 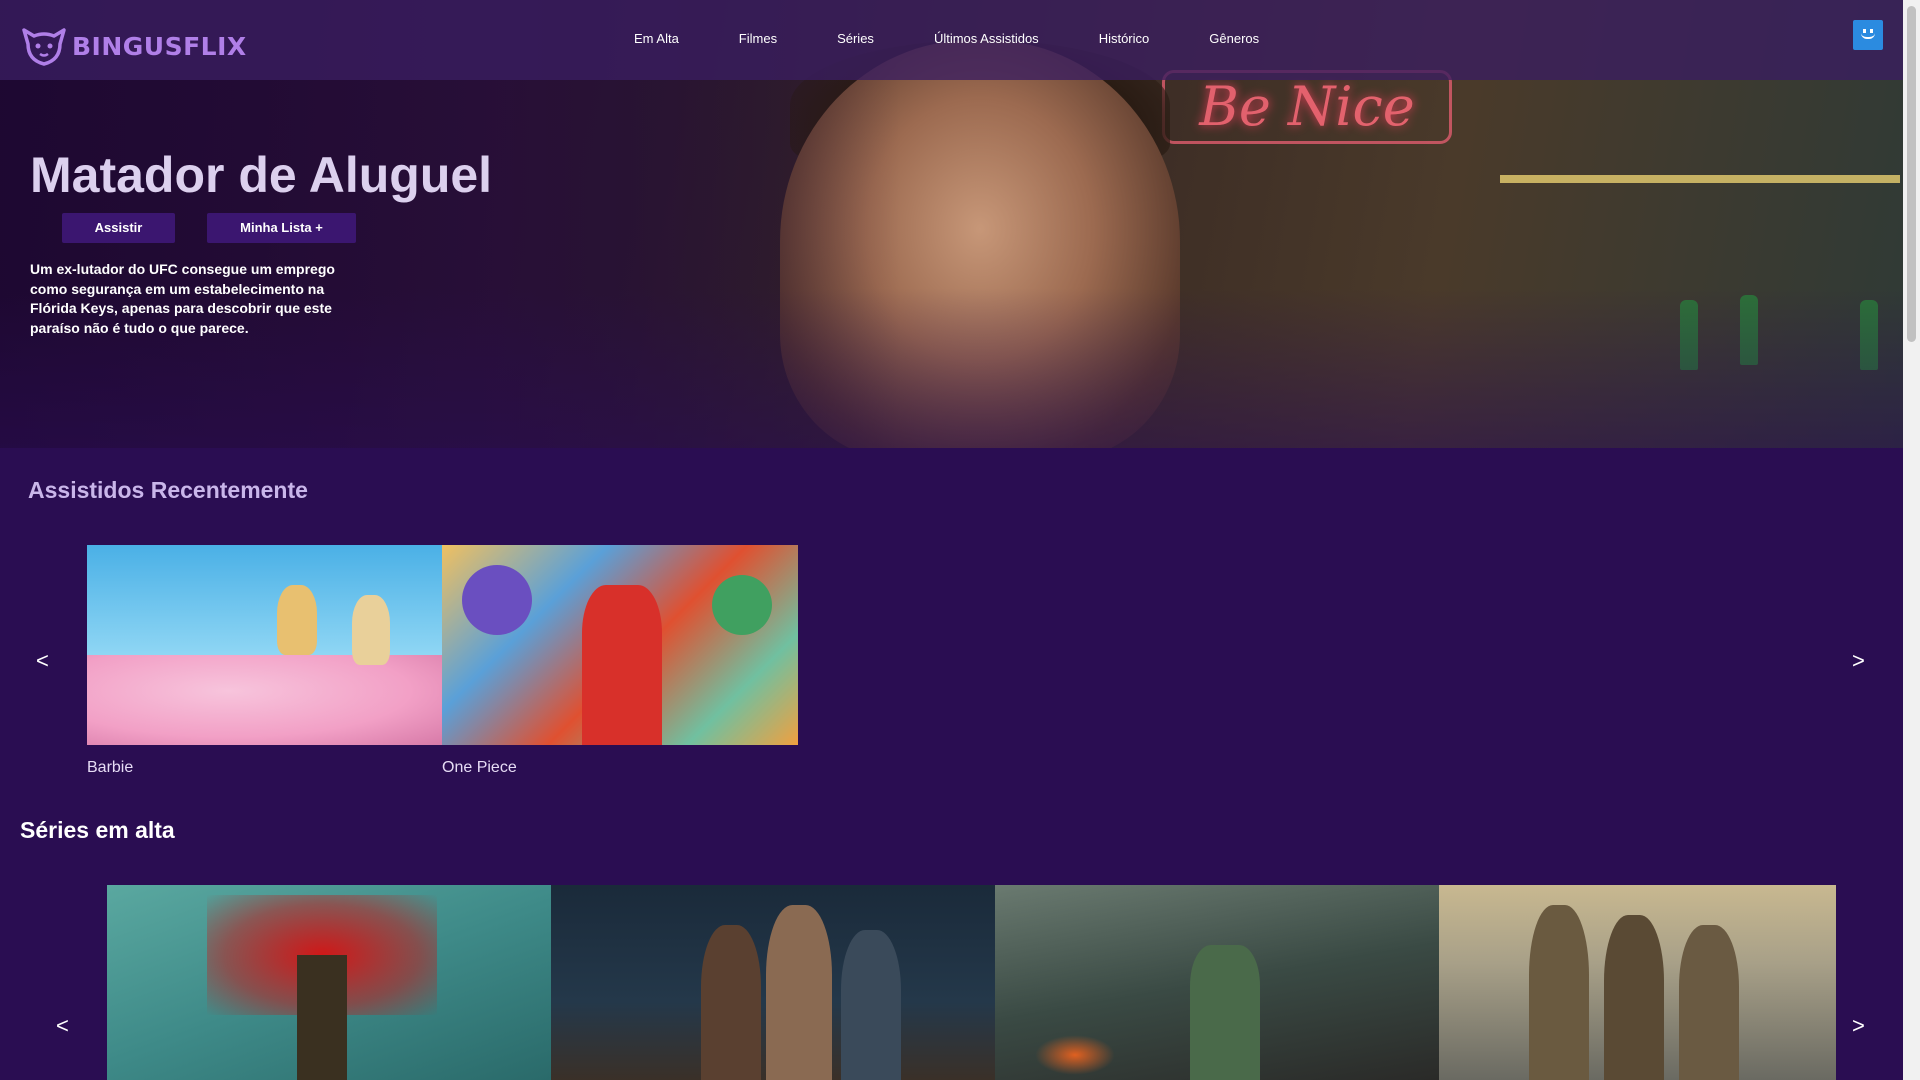 I want to click on my-list-button: Minha Lista +, so click(x=281, y=228).